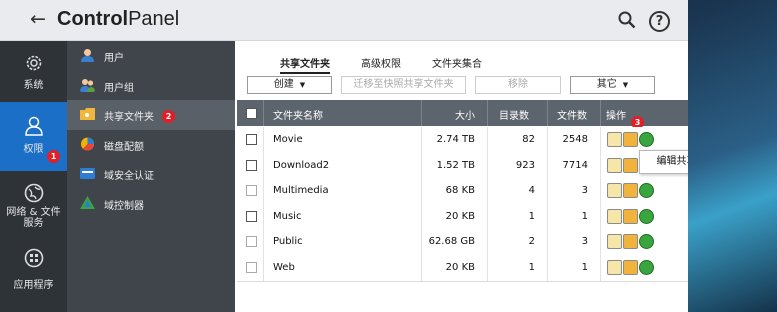 The image size is (777, 312). I want to click on folder-name: Multimedia, so click(301, 190).